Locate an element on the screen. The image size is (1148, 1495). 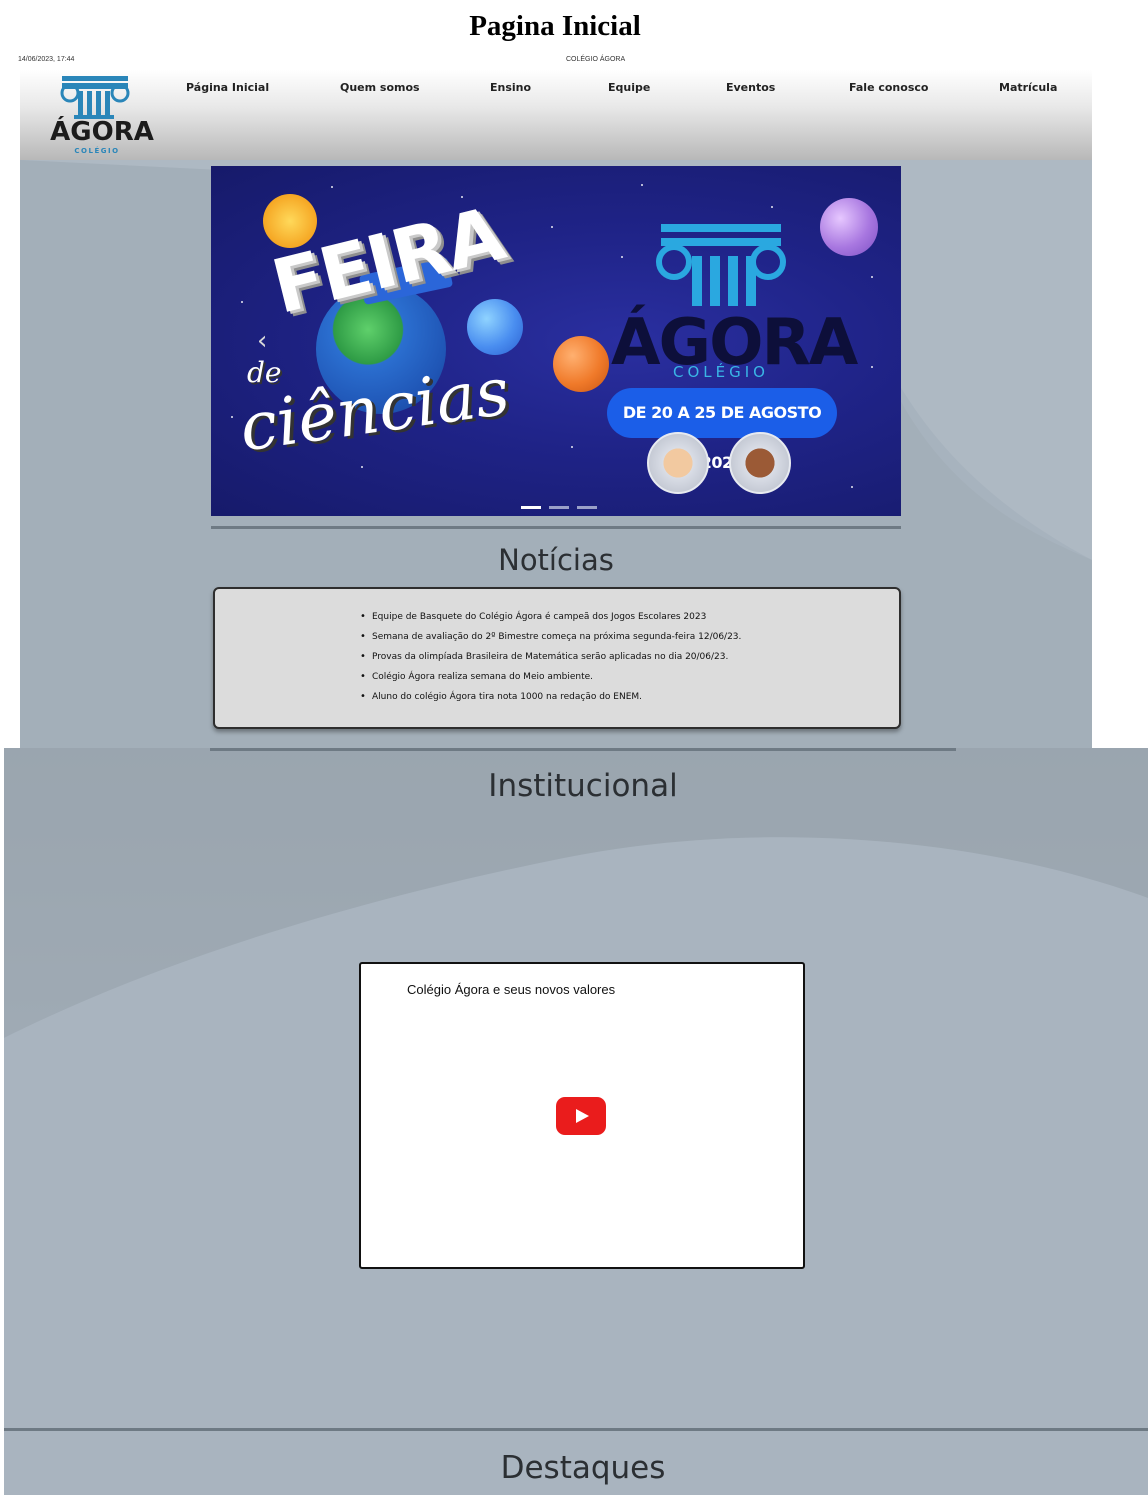
logo-subtitle: COLÉGIO is located at coordinates (97, 151).